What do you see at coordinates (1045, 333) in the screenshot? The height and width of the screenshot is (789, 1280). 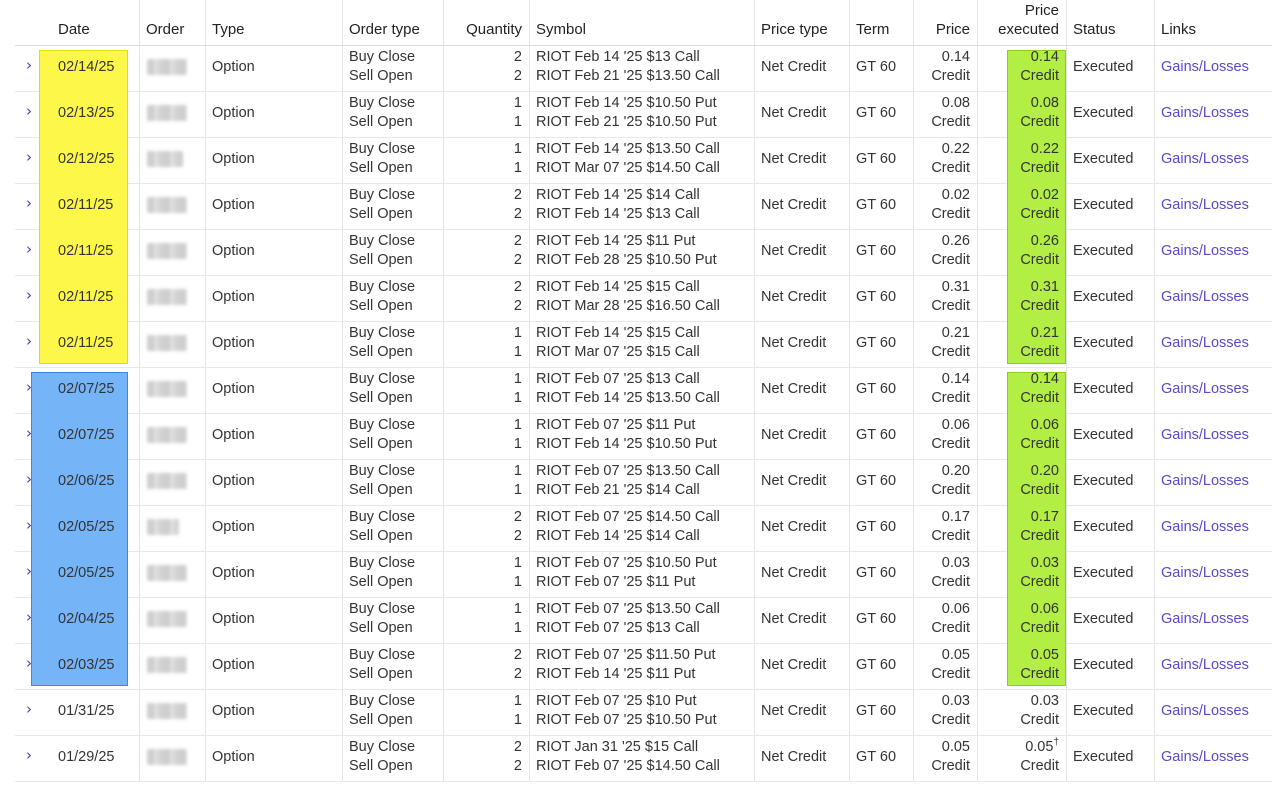 I see `price-executed-value: 0.21` at bounding box center [1045, 333].